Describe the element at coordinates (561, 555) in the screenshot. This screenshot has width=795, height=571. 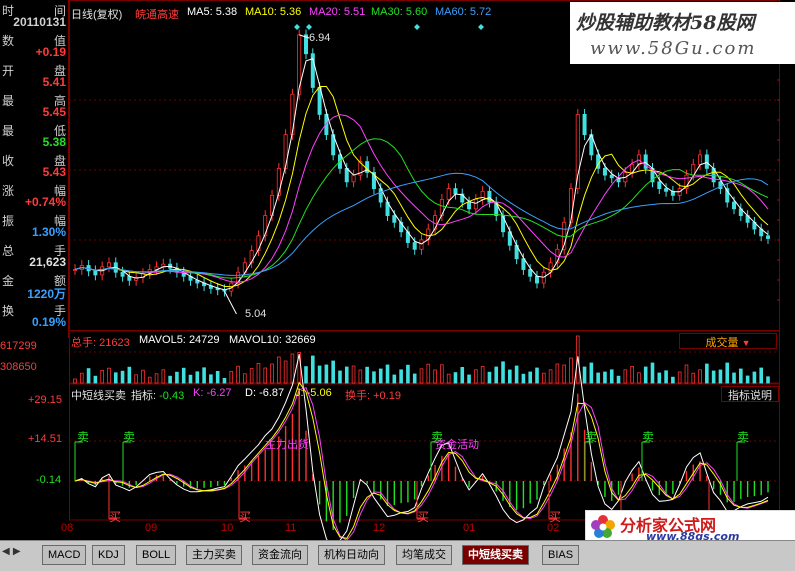
I see `tab-bias: BIAS` at that location.